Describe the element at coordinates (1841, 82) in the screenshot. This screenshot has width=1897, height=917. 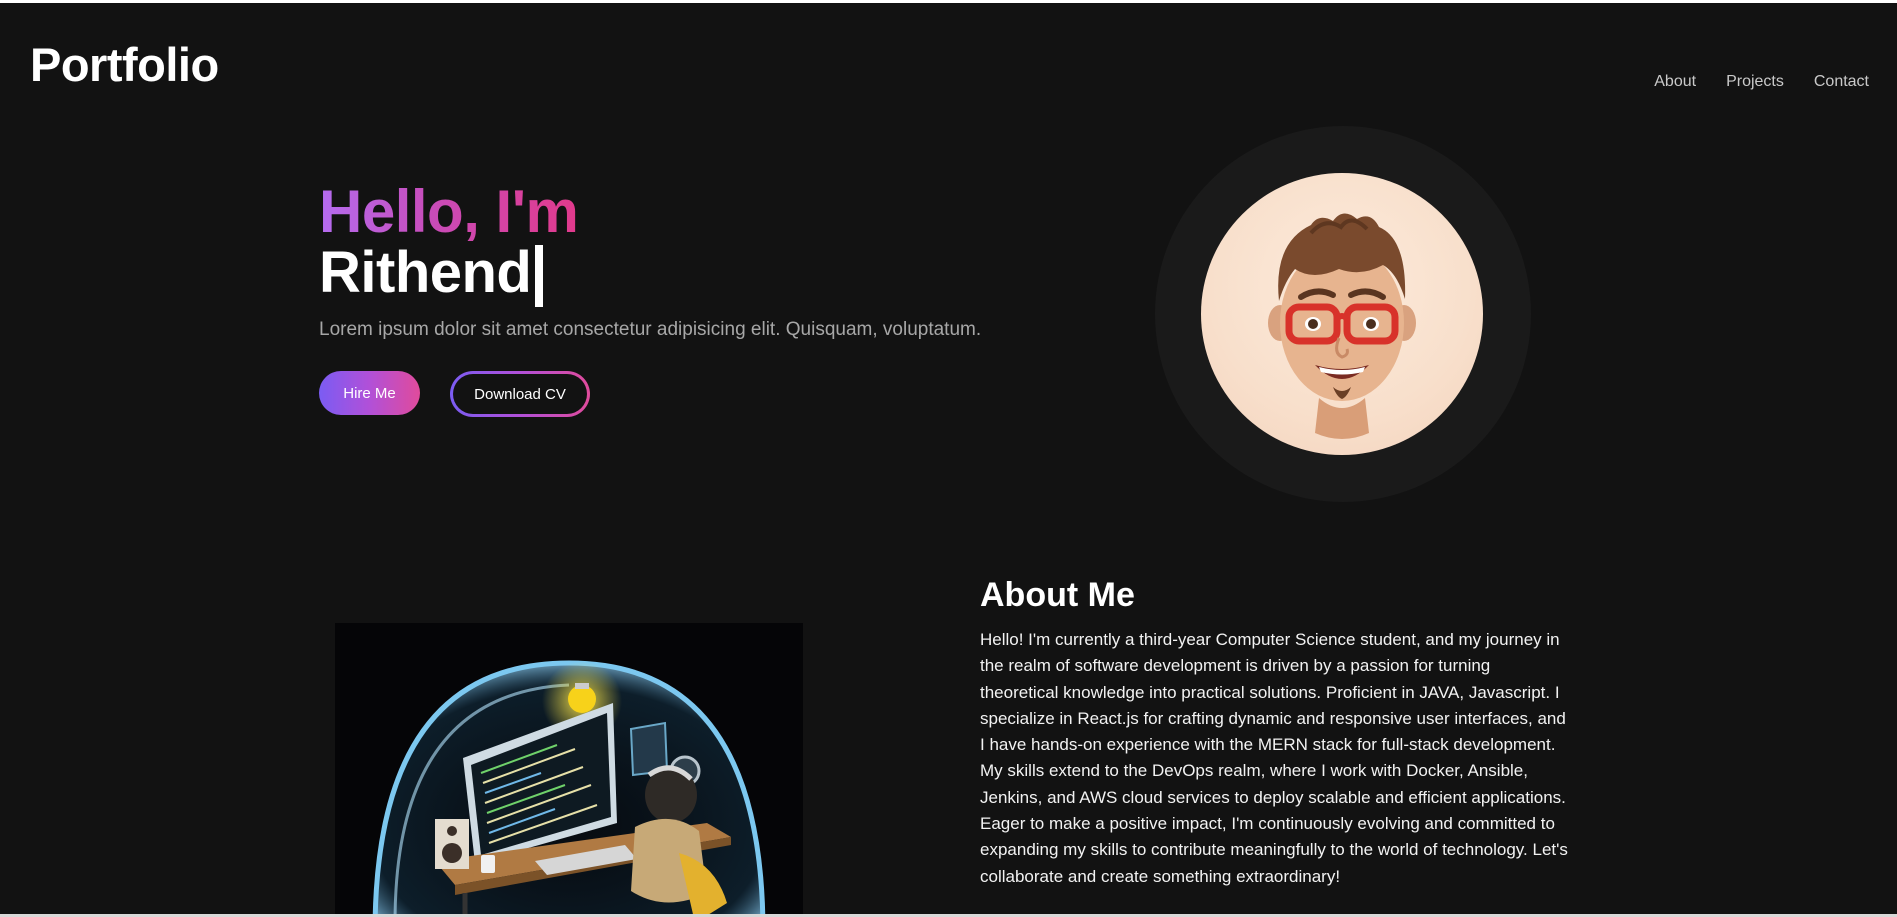
I see `nav-contact-link: Contact` at that location.